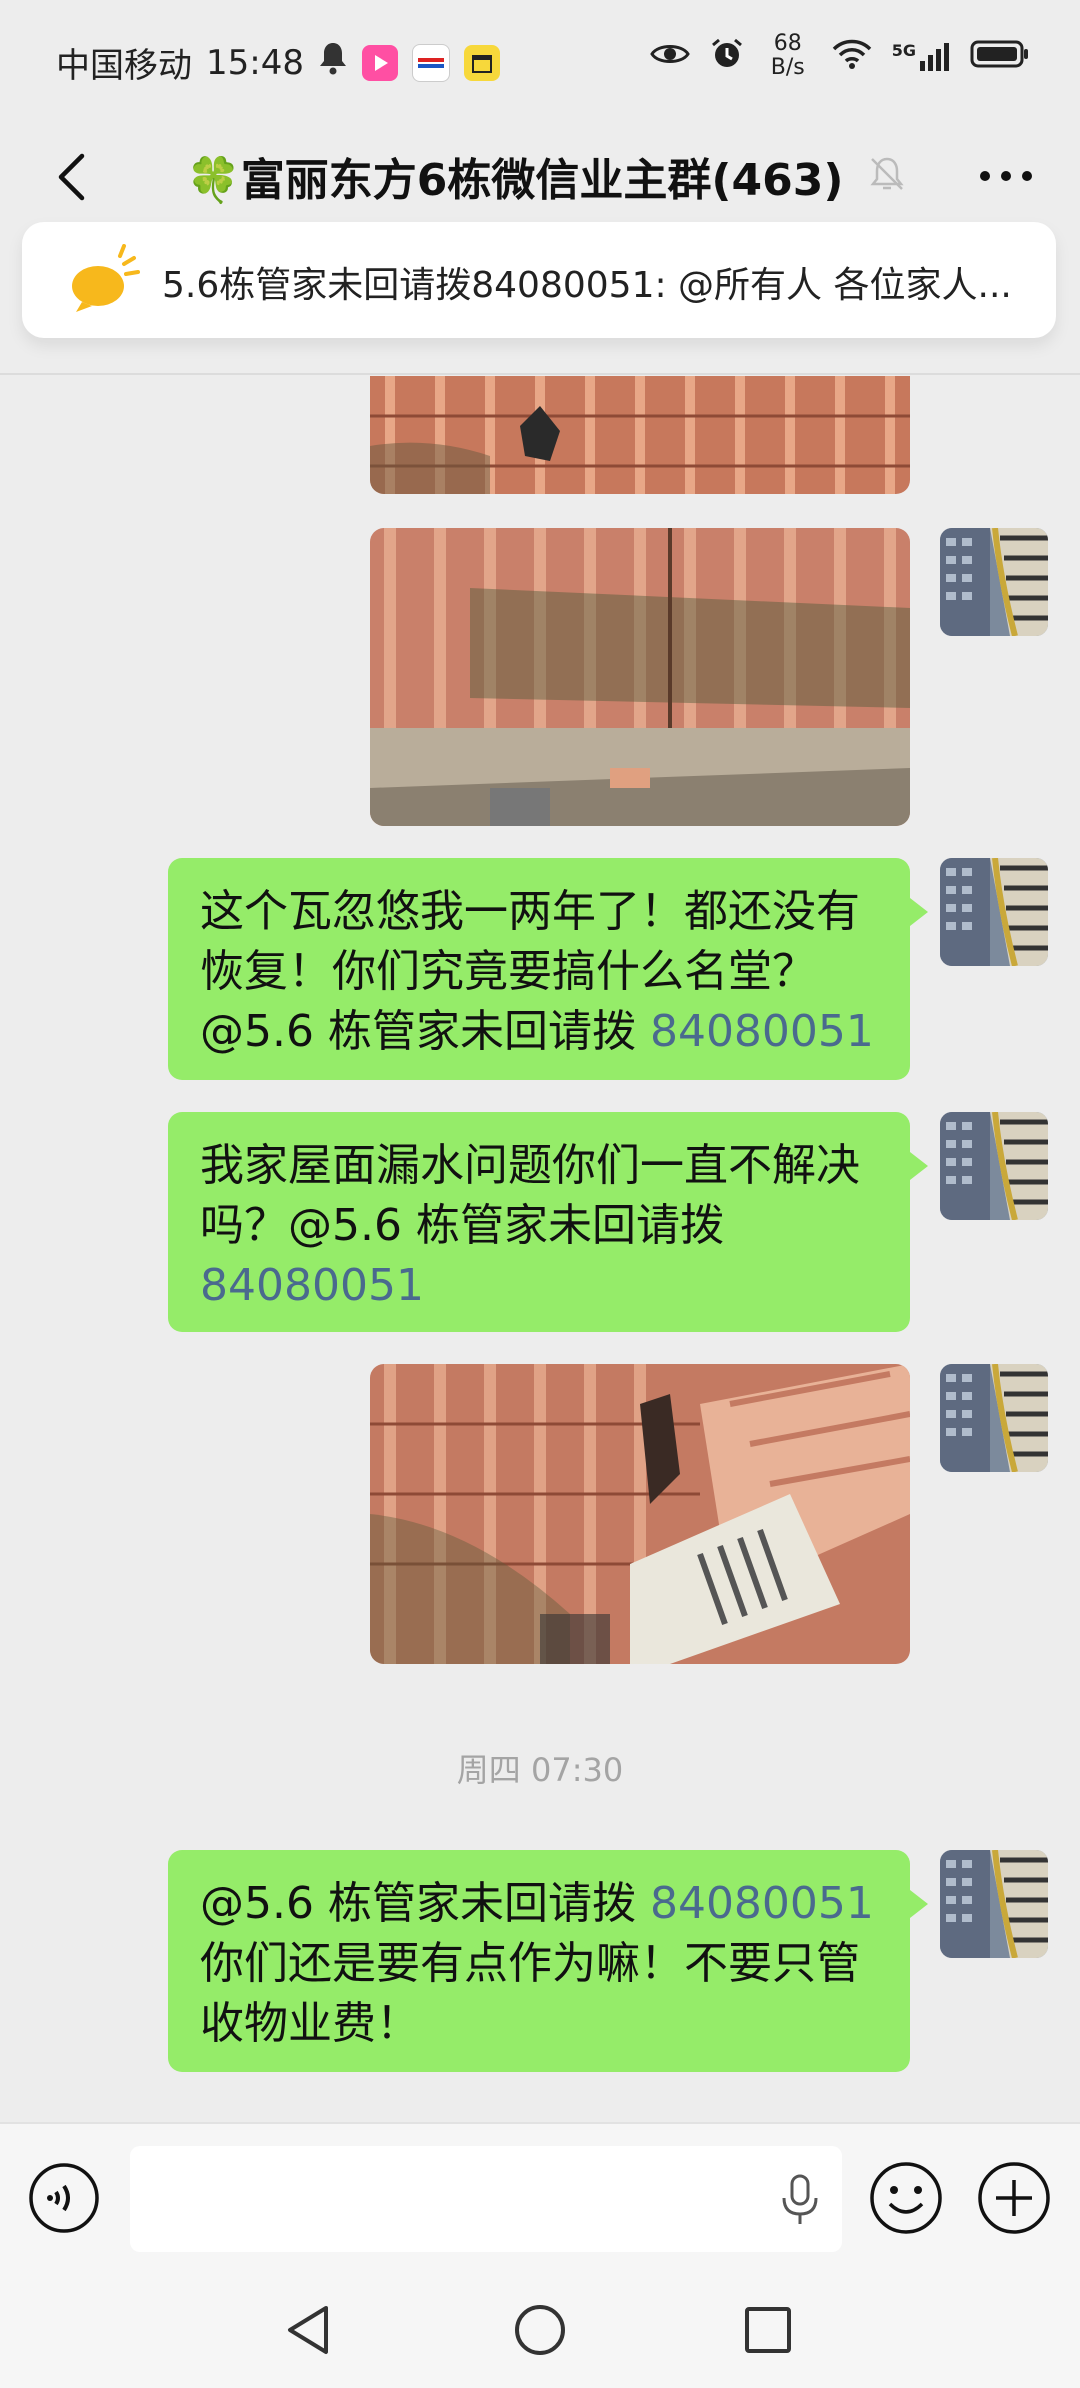 Image resolution: width=1080 pixels, height=2388 pixels. I want to click on input-bar, so click(540, 2197).